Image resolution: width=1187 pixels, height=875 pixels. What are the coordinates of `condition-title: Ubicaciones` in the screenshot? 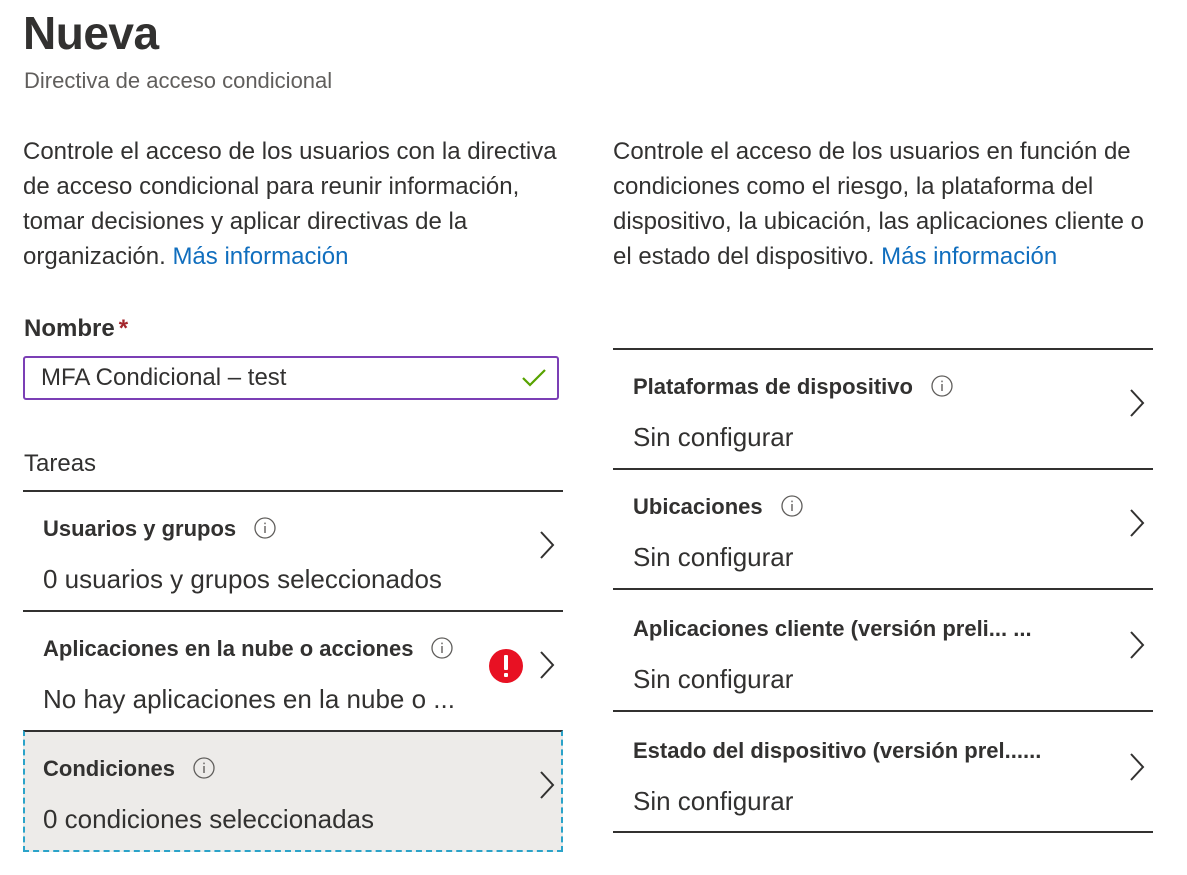 It's located at (718, 507).